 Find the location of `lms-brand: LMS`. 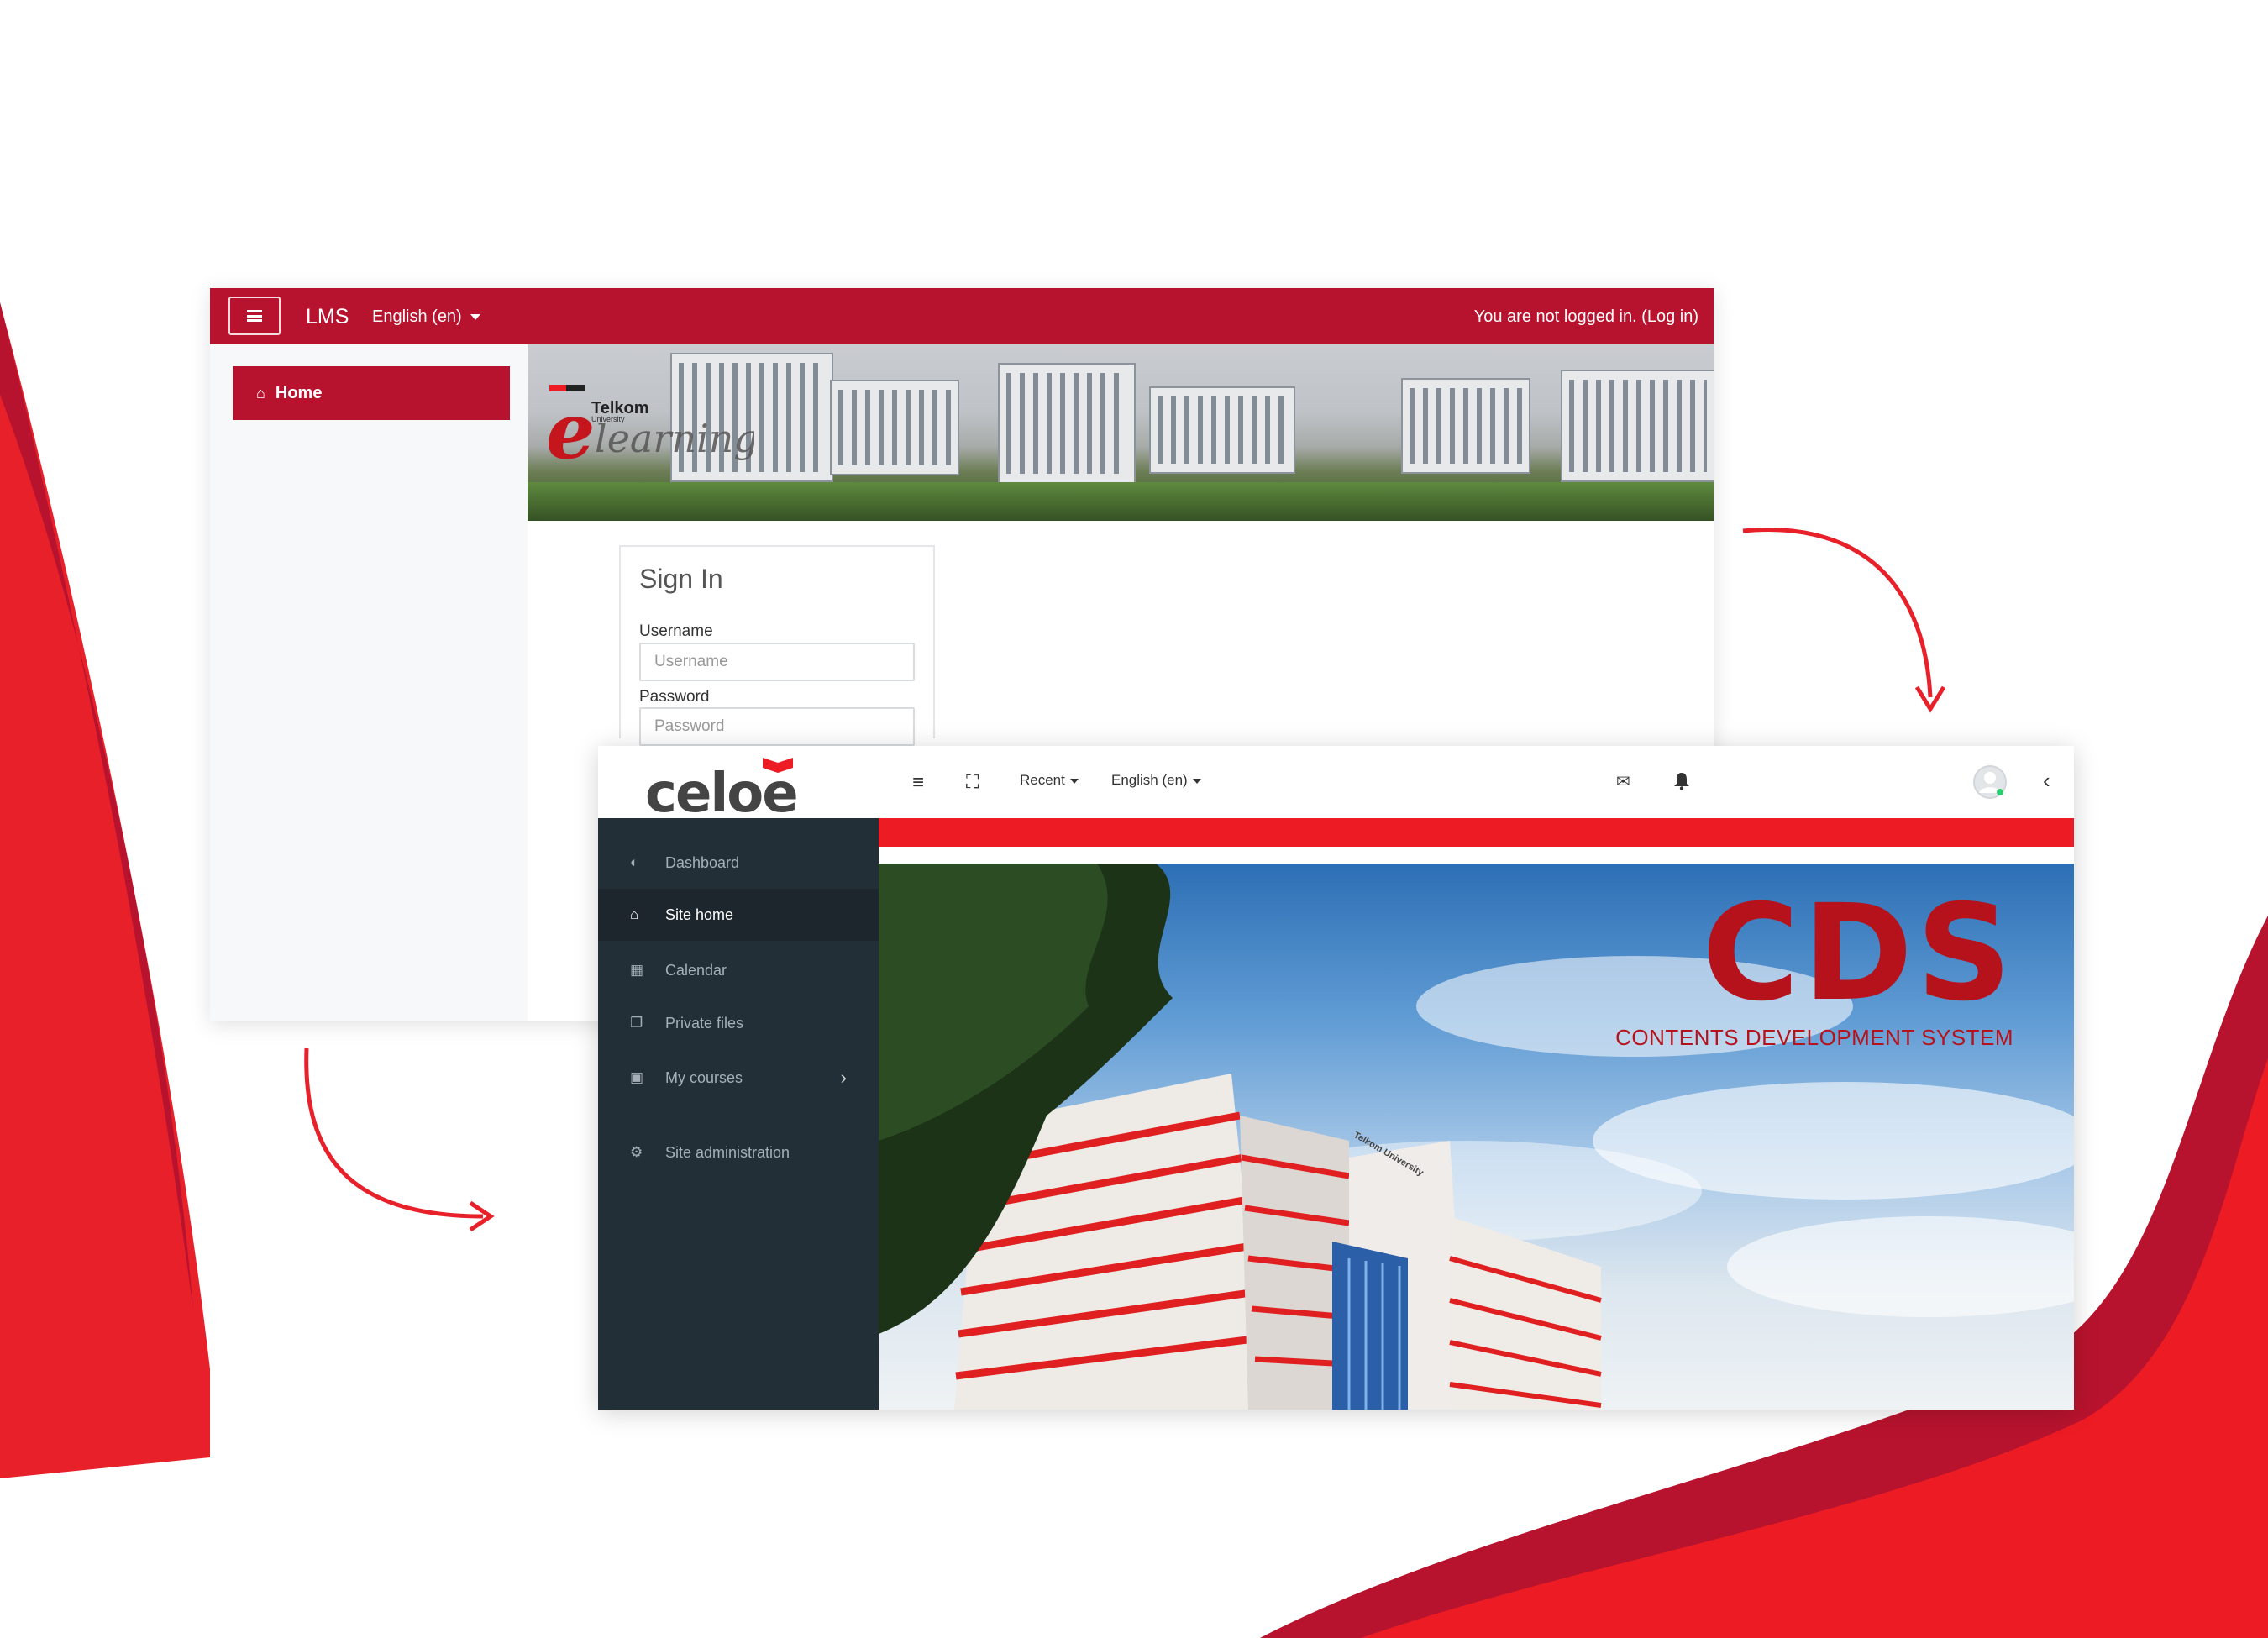

lms-brand: LMS is located at coordinates (327, 317).